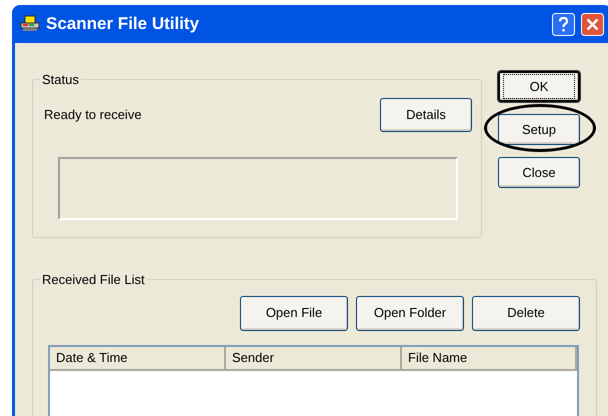 The image size is (608, 416). I want to click on scanner-icon, so click(30, 24).